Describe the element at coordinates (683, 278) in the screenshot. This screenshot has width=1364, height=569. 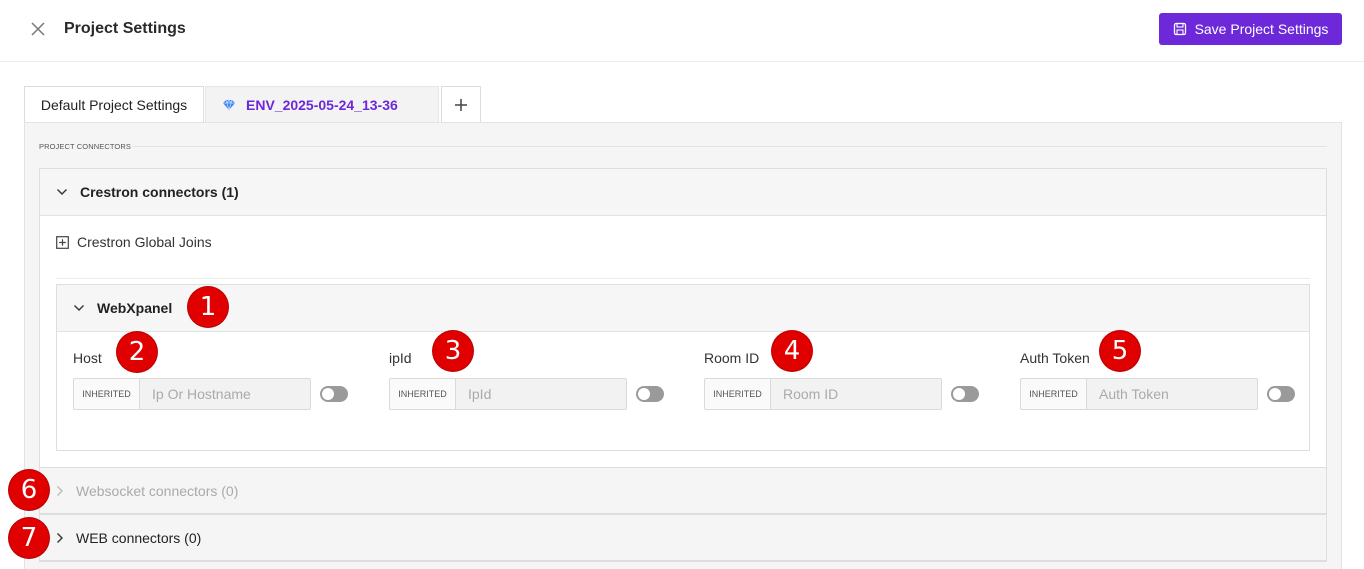
I see `divider` at that location.